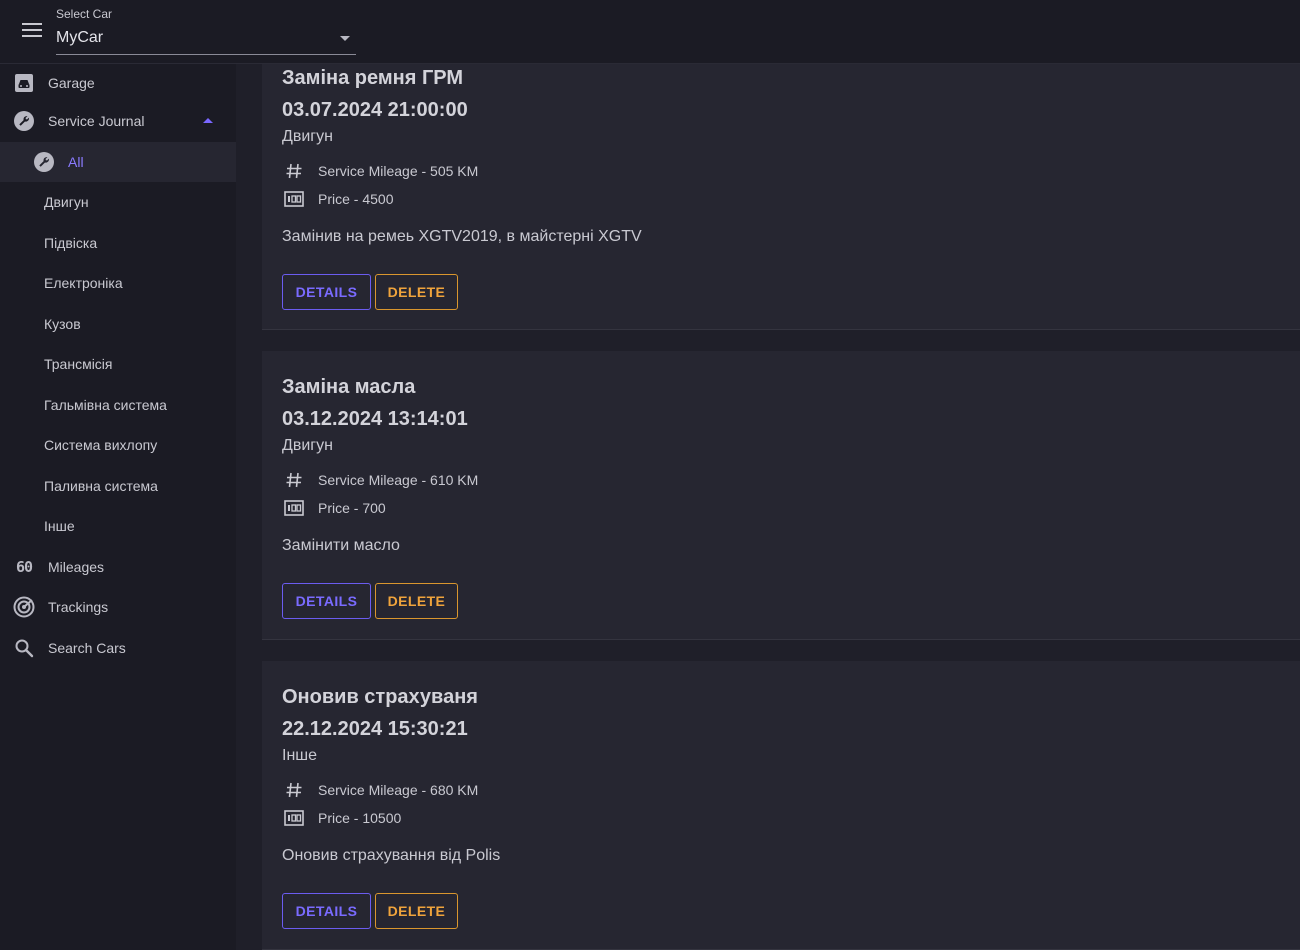 The image size is (1300, 950). What do you see at coordinates (76, 566) in the screenshot?
I see `sidebar-item-label: Mileages` at bounding box center [76, 566].